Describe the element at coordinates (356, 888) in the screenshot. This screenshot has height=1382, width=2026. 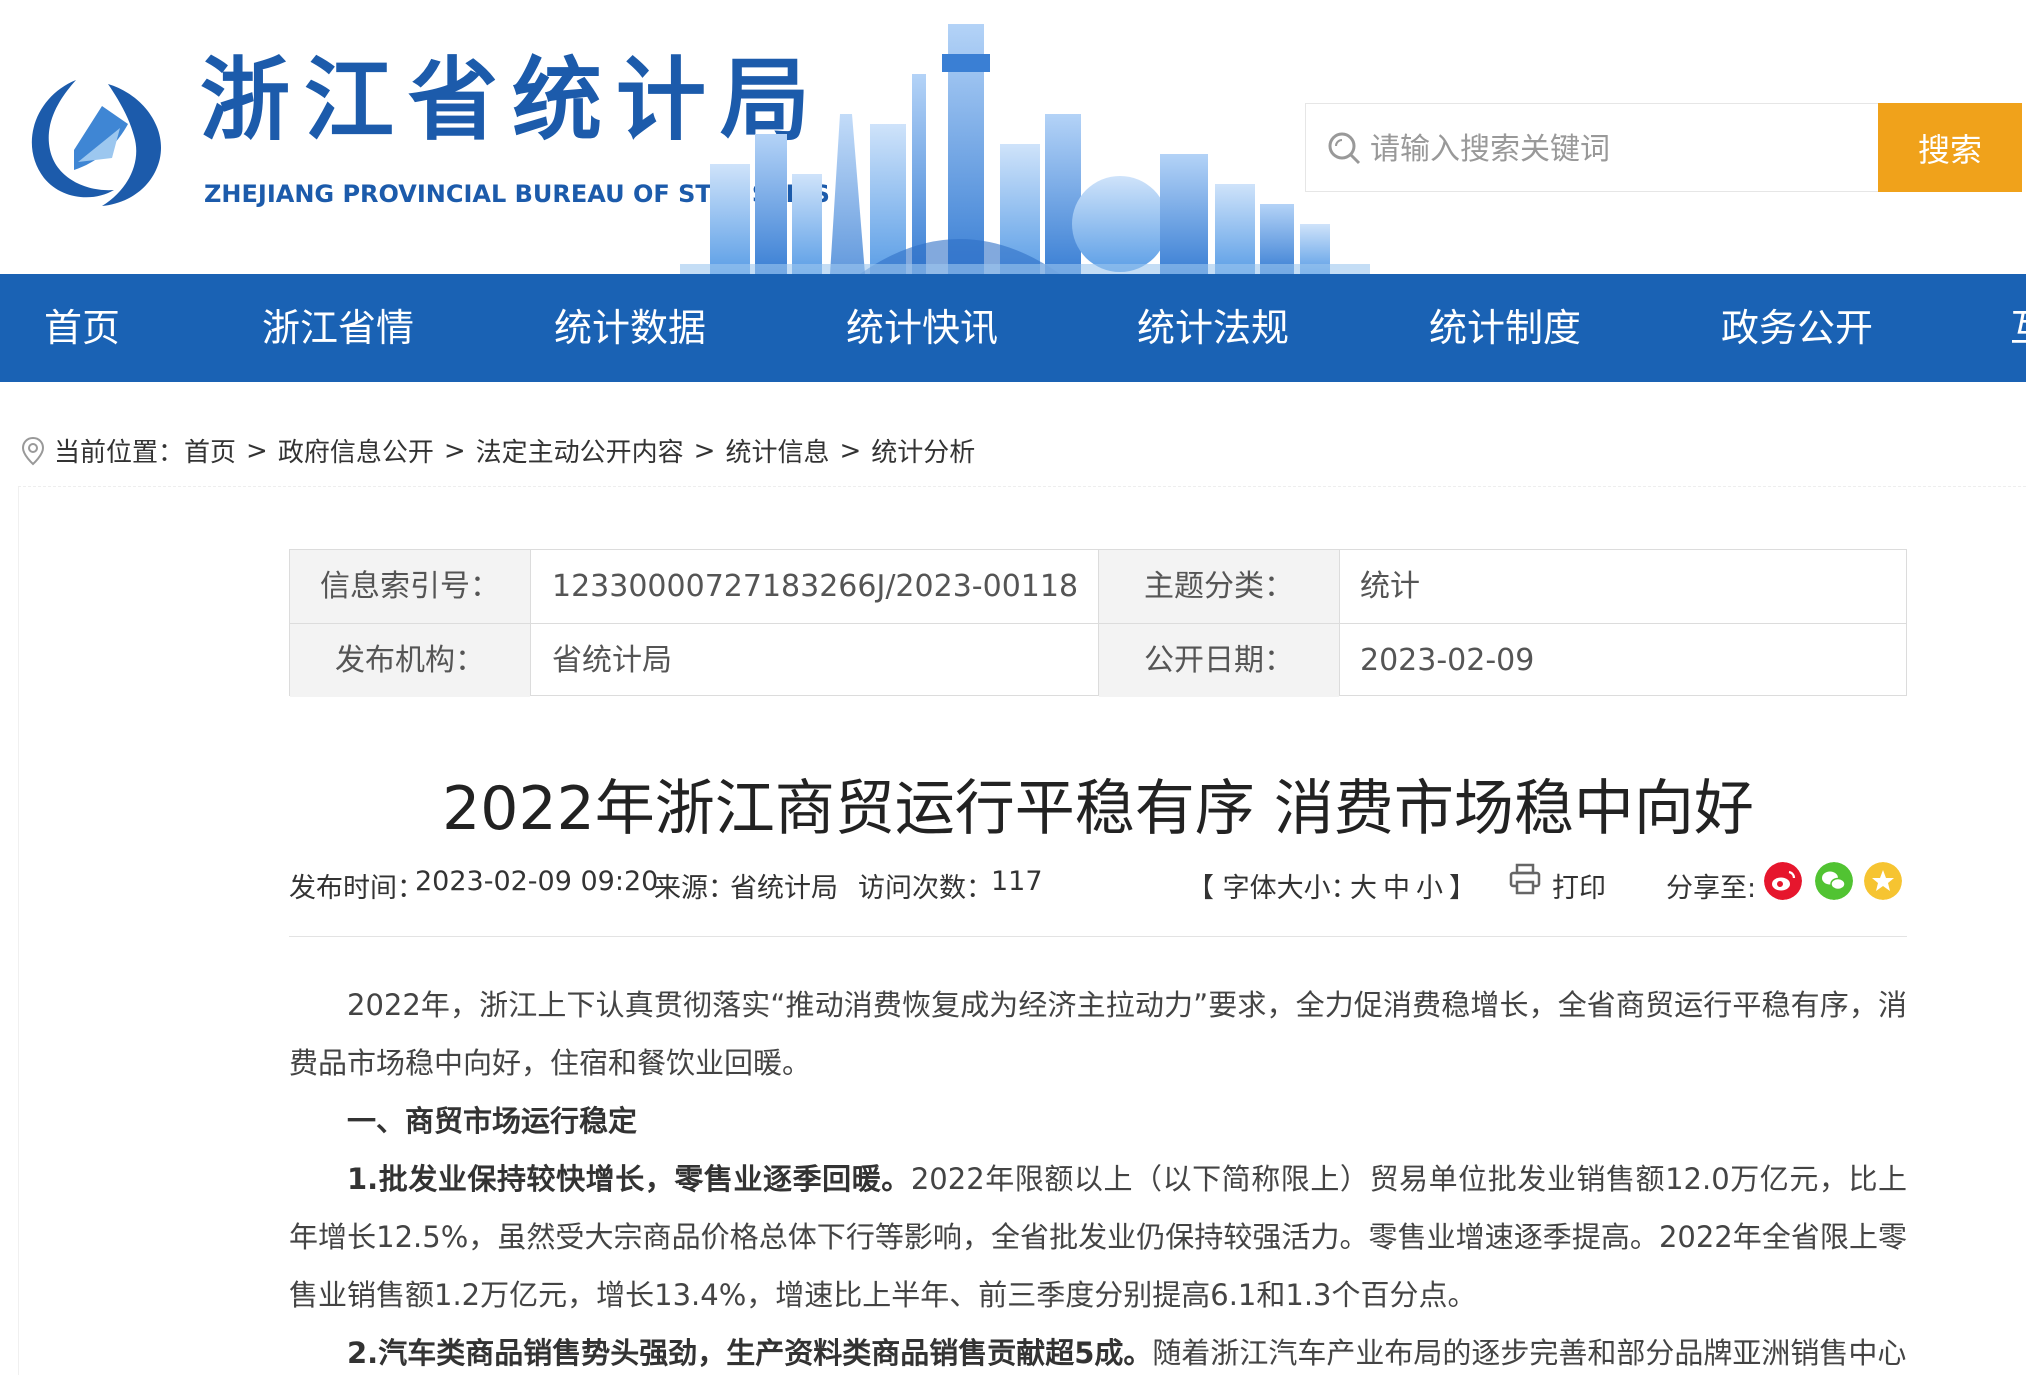
I see `publish-label: 发布时间：` at that location.